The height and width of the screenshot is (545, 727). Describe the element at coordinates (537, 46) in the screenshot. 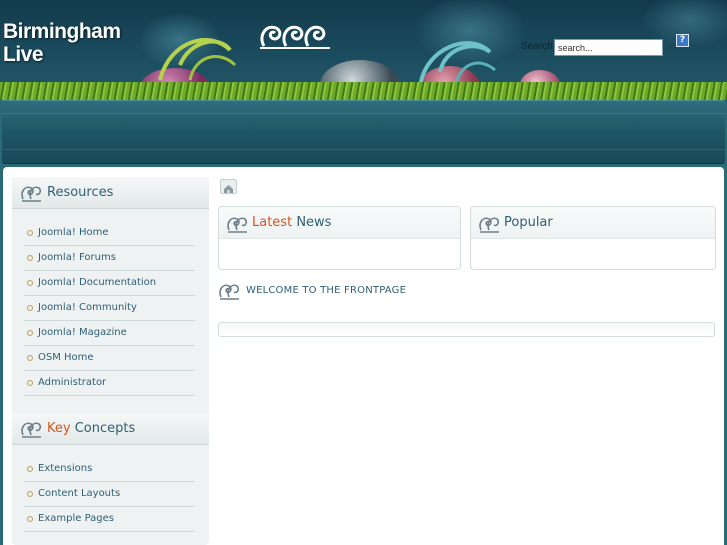

I see `search-label: Search` at that location.